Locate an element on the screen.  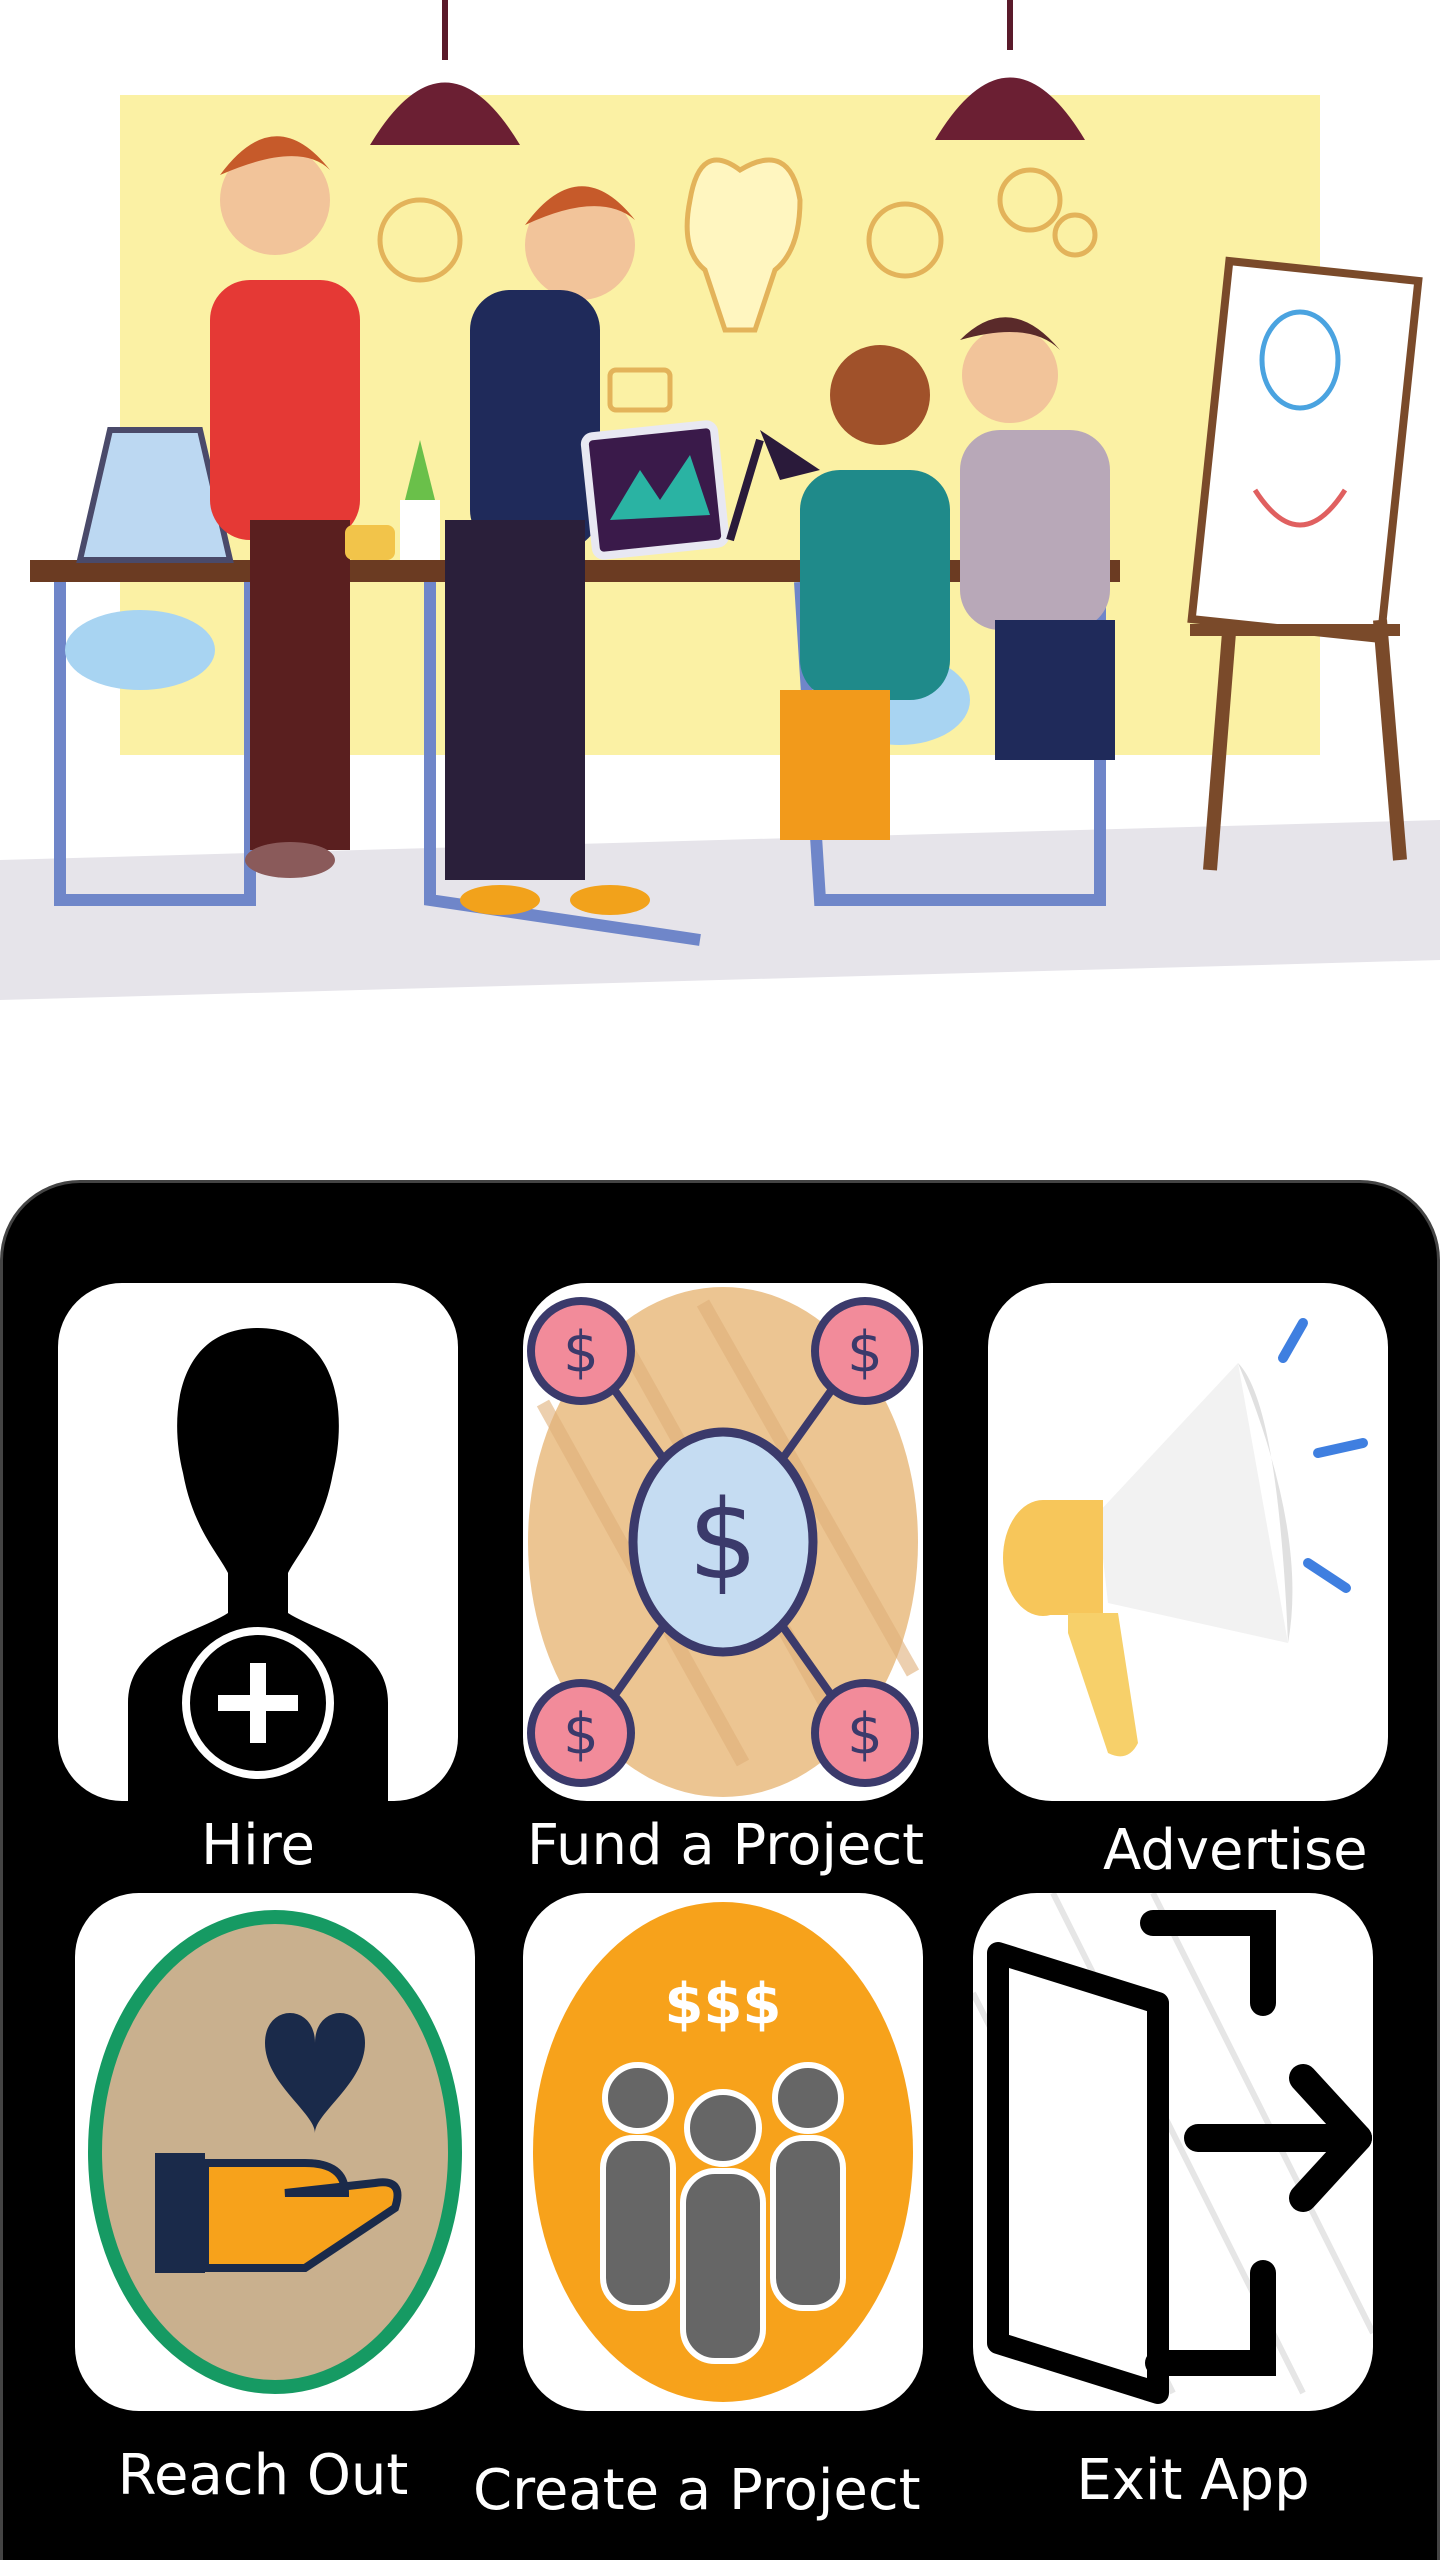
team-money-icon: $$$ is located at coordinates (723, 2152).